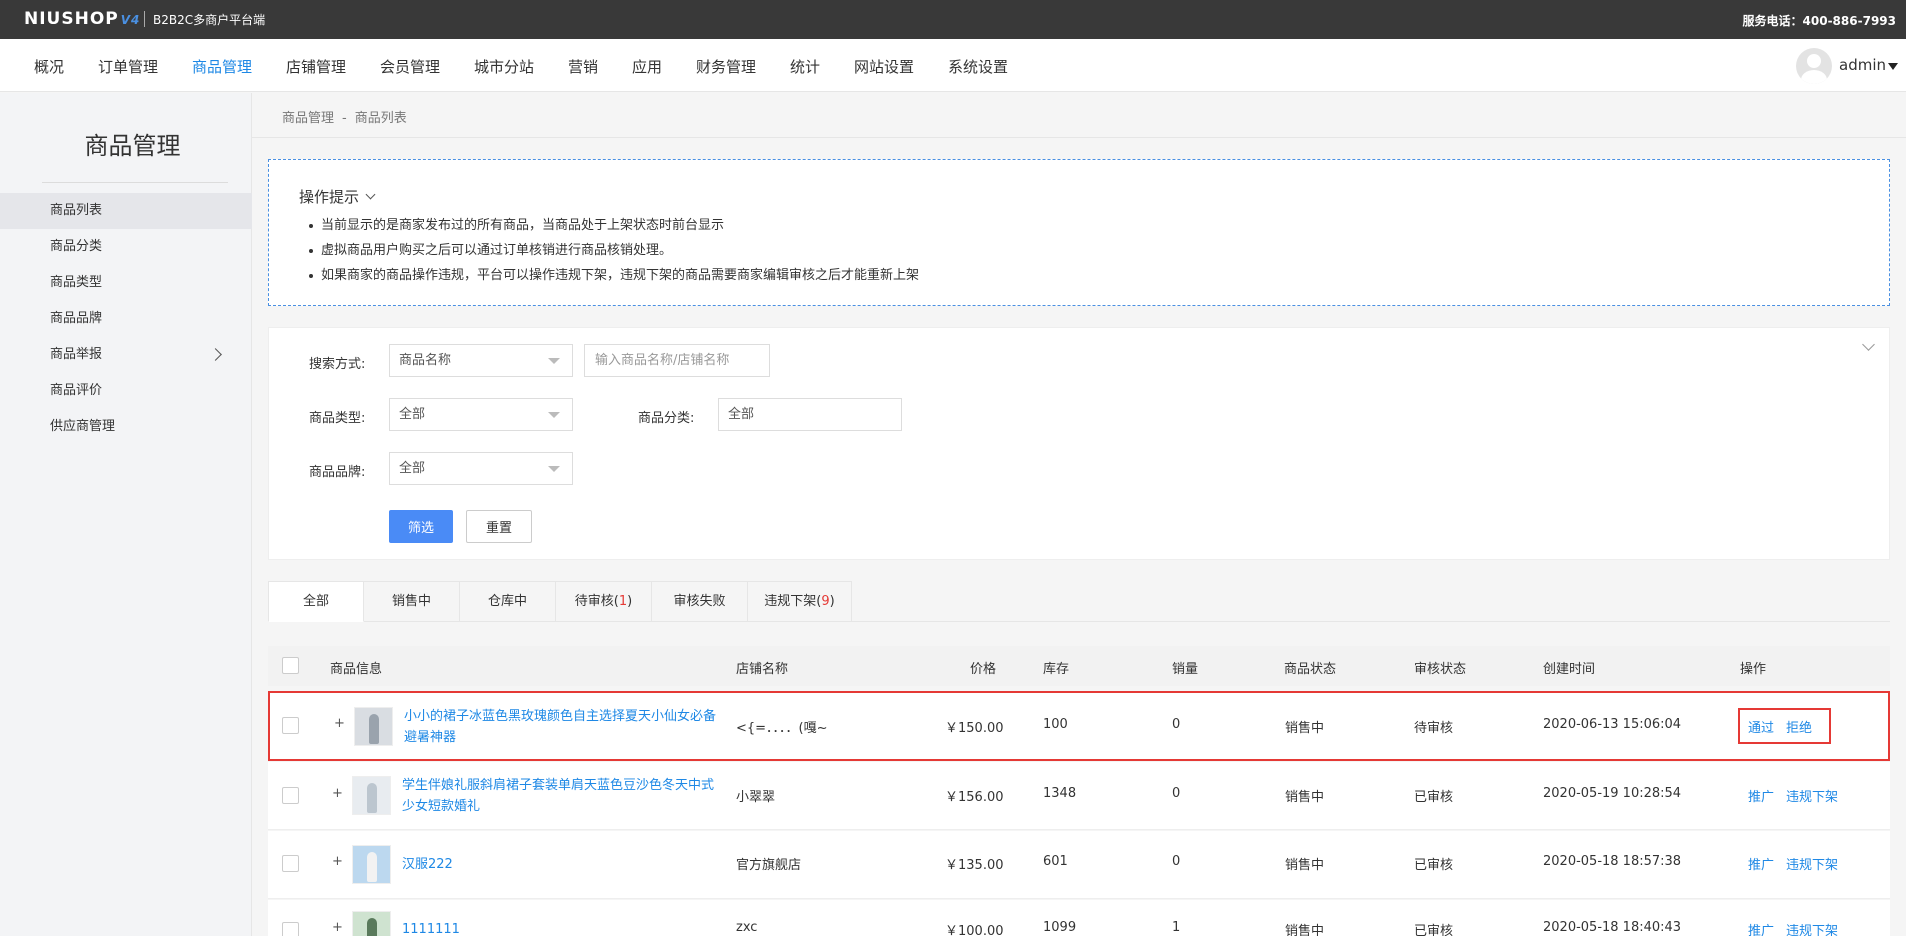  Describe the element at coordinates (647, 66) in the screenshot. I see `nav-apps: 应用` at that location.